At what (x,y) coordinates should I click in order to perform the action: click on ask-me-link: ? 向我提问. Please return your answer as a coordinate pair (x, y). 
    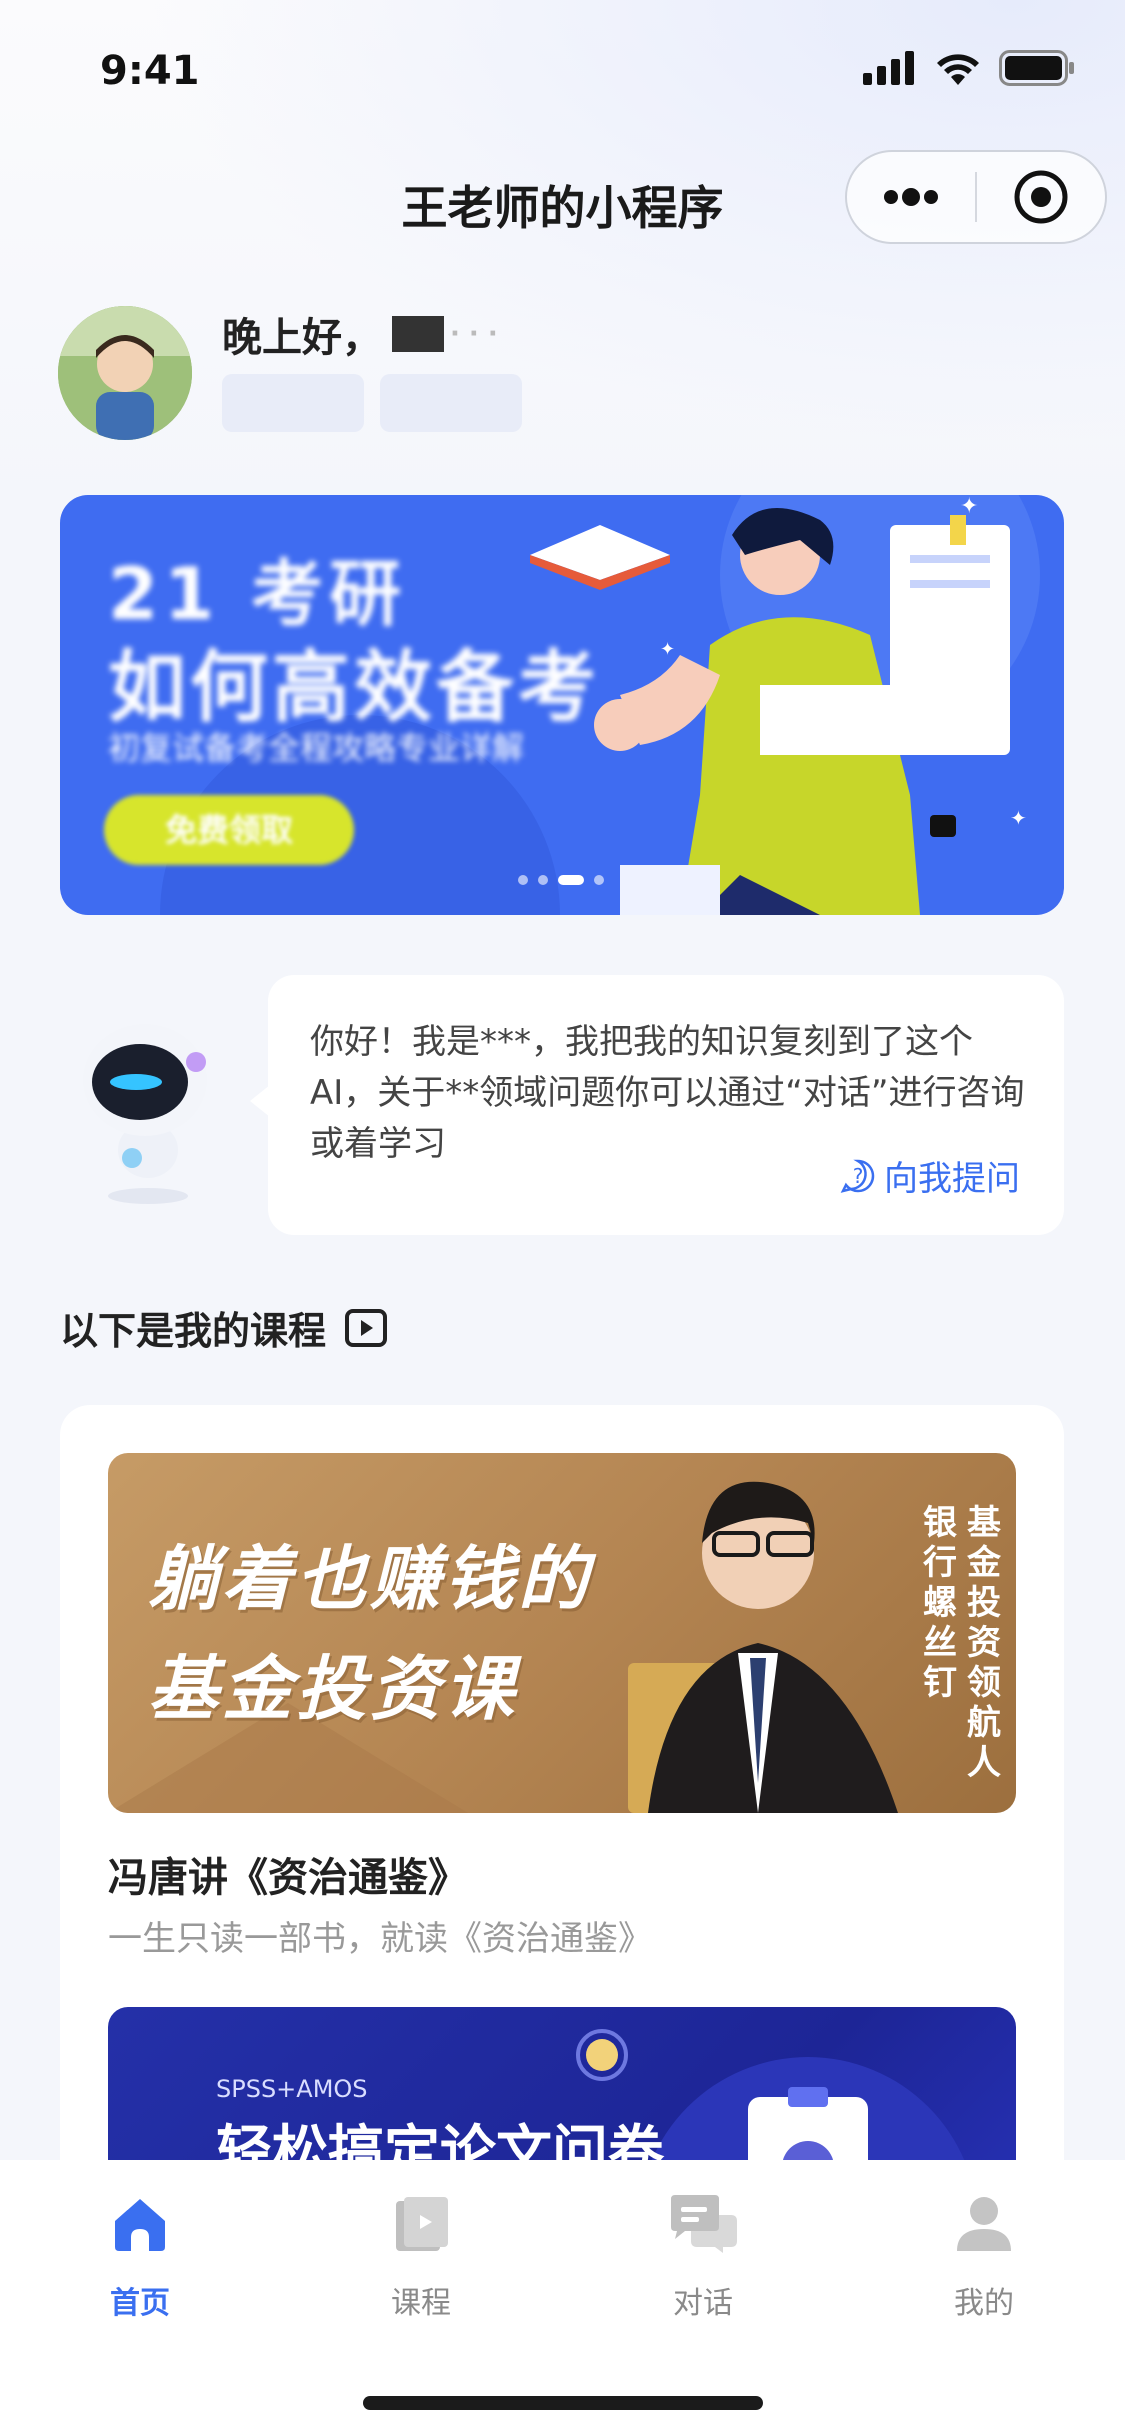
    Looking at the image, I should click on (930, 1175).